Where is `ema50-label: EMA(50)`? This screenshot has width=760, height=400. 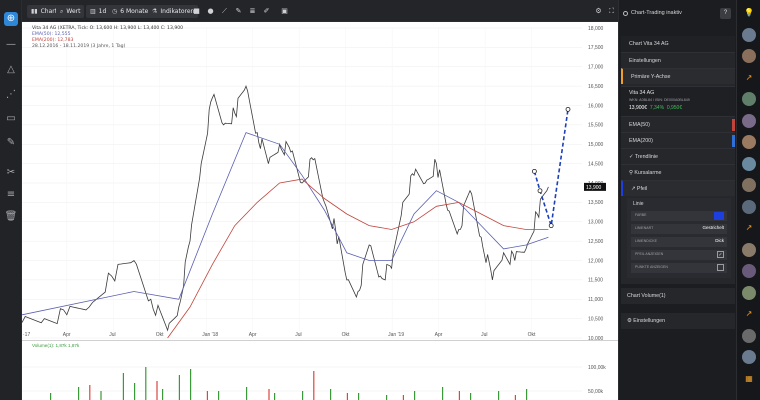
ema50-label: EMA(50) is located at coordinates (639, 125).